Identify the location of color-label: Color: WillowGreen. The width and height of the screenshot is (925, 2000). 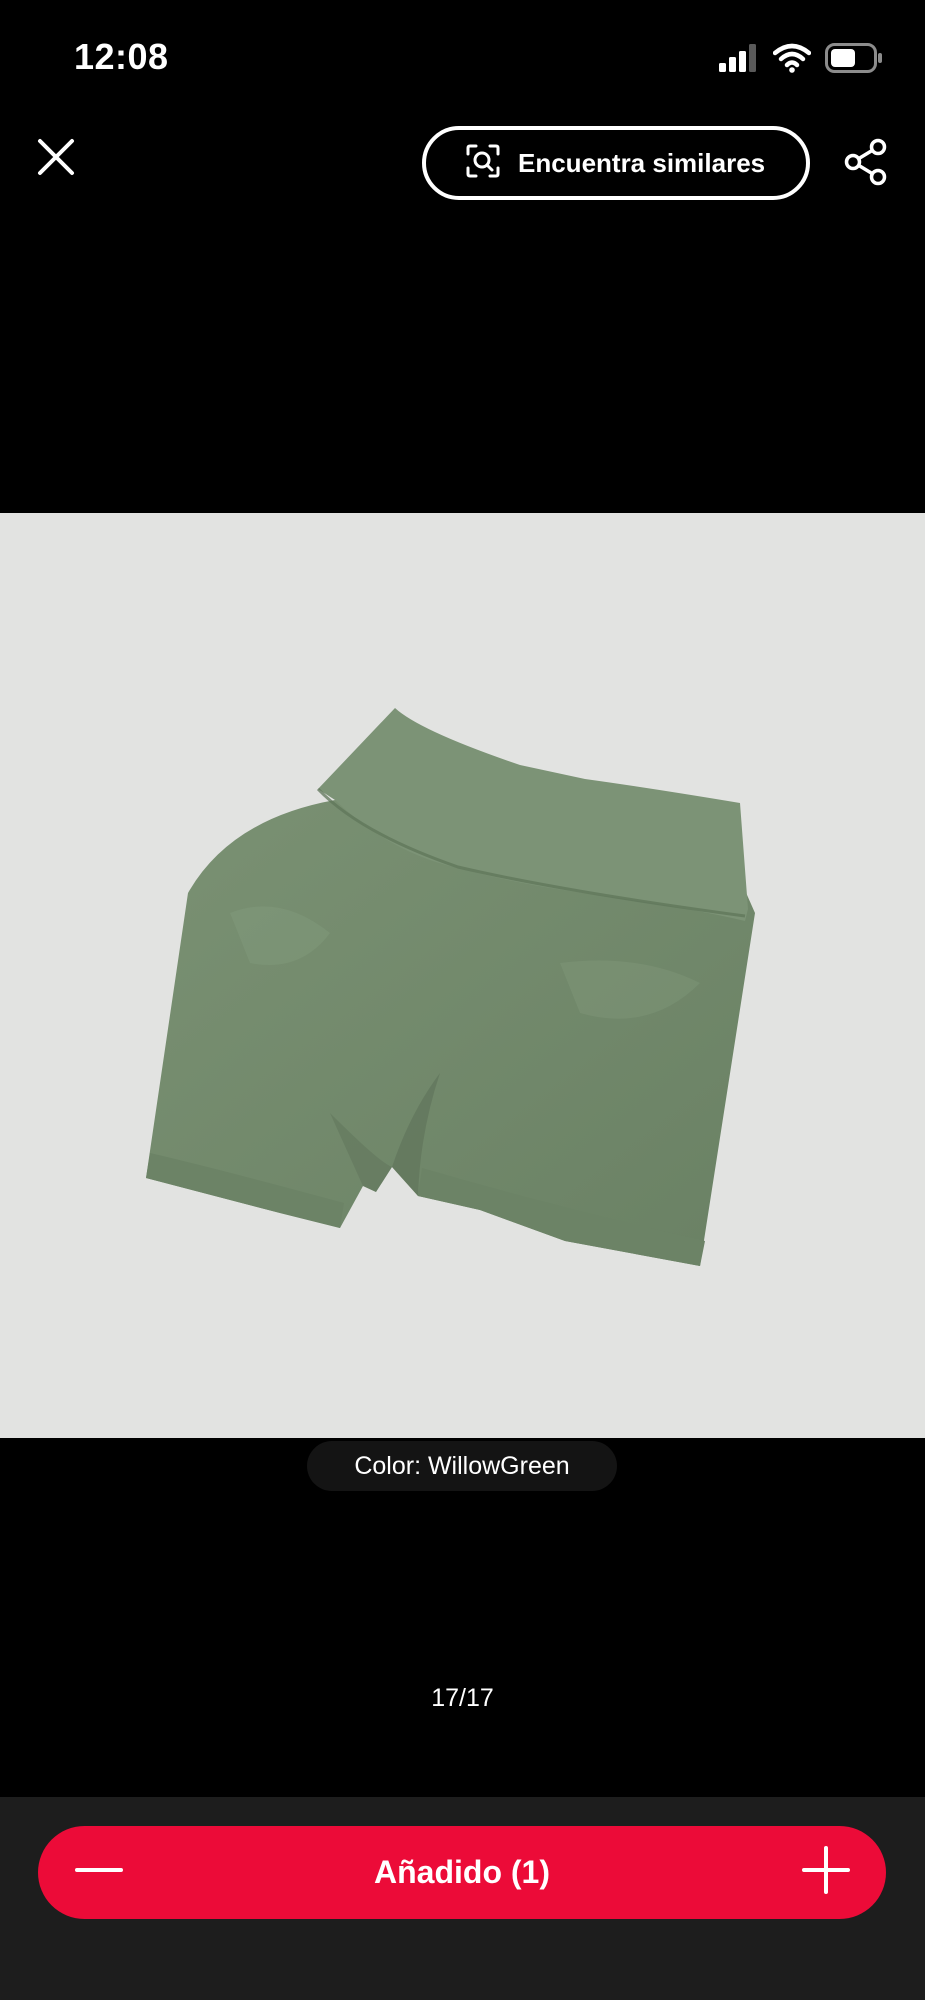
(462, 1466).